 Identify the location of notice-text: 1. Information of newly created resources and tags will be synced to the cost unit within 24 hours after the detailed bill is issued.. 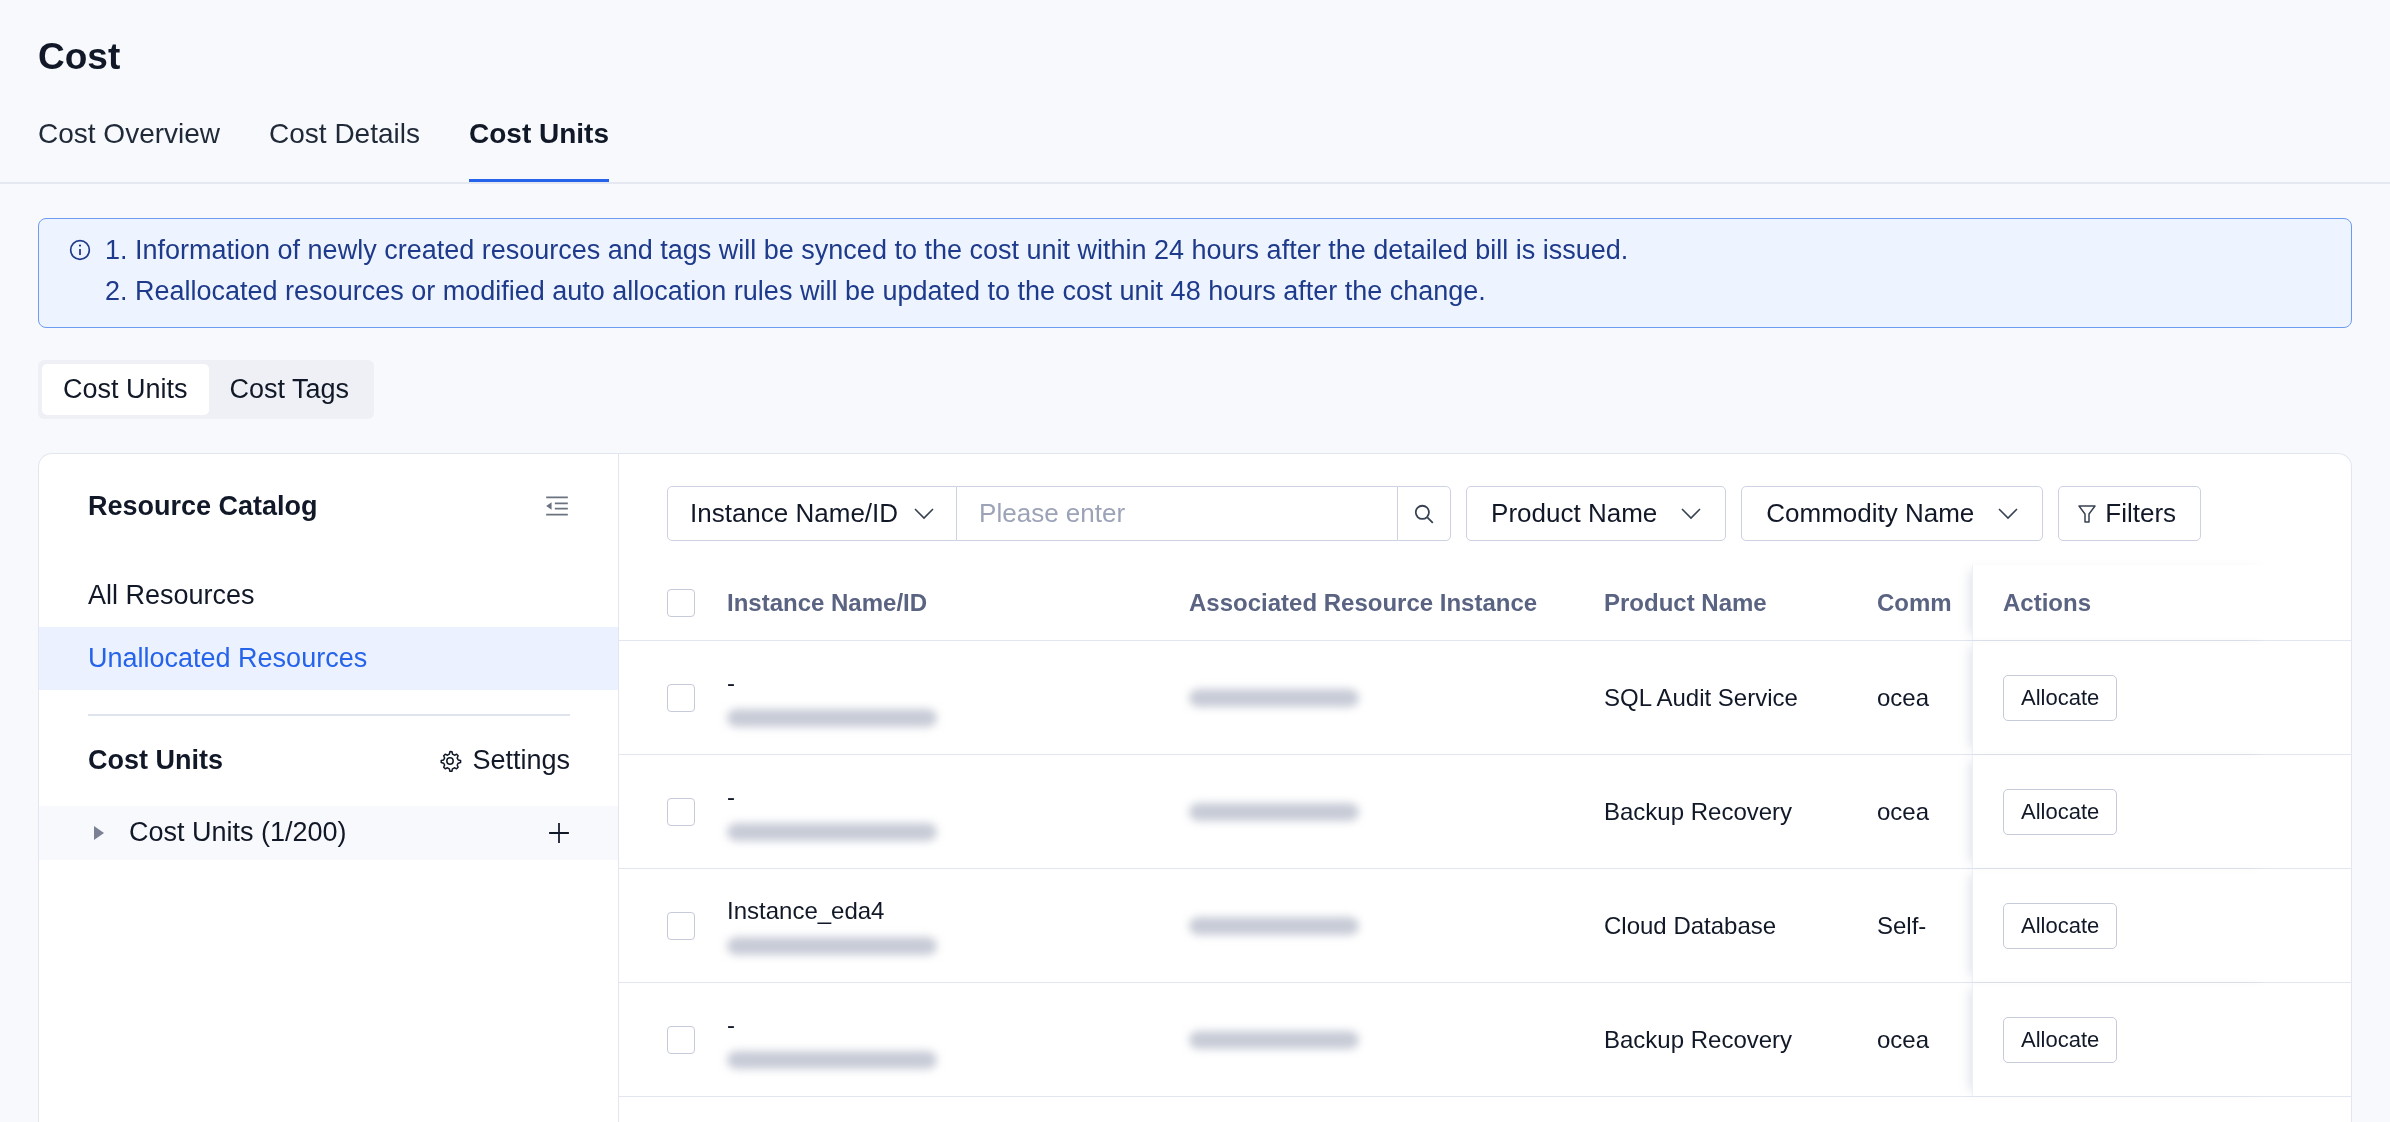
(867, 250).